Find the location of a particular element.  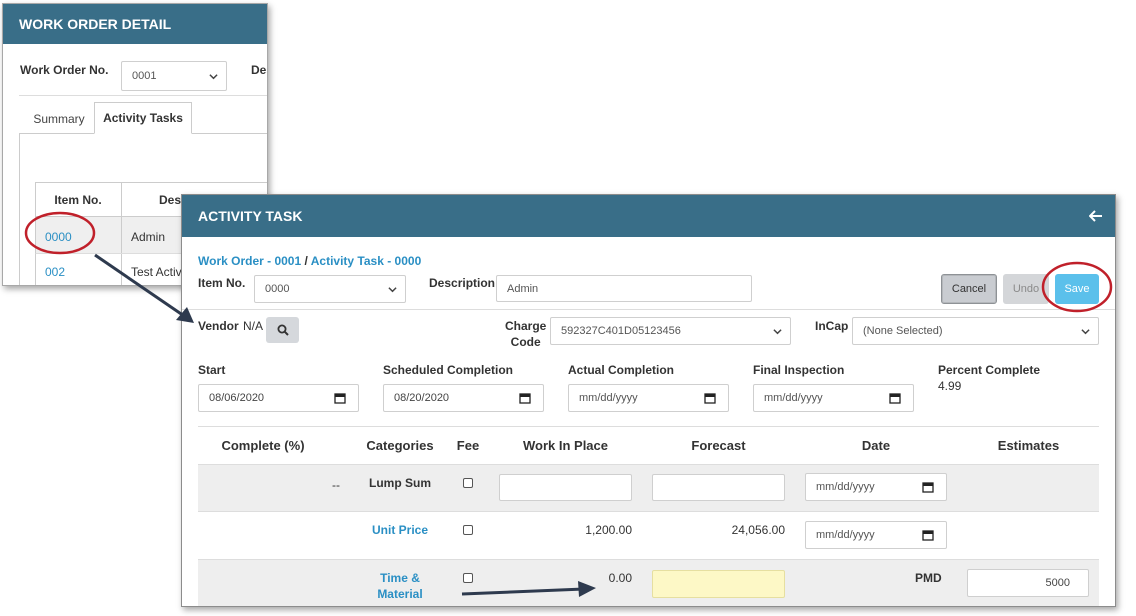

item-desc-admin: Admin is located at coordinates (148, 237).